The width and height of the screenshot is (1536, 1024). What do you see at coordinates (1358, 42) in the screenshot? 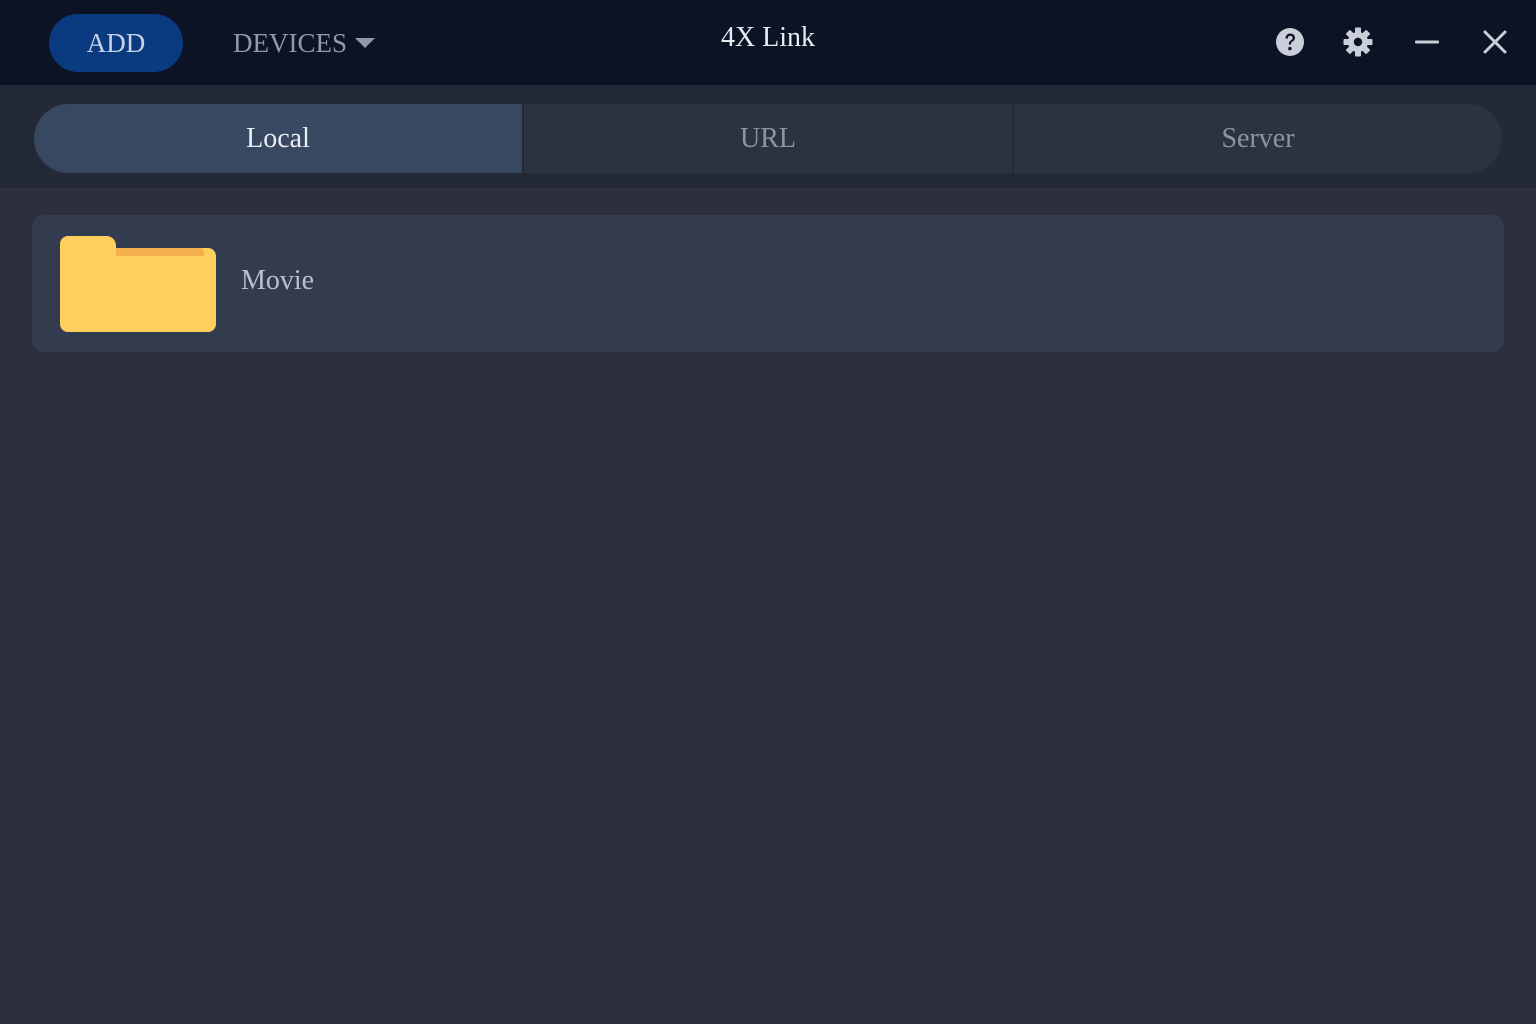
I see `gear-icon` at bounding box center [1358, 42].